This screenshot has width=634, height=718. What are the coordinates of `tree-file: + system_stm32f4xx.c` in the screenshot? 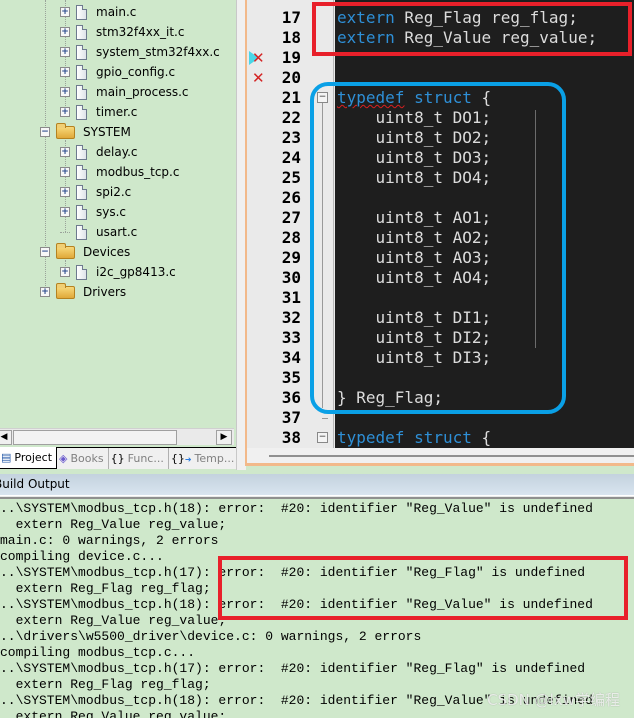 It's located at (140, 52).